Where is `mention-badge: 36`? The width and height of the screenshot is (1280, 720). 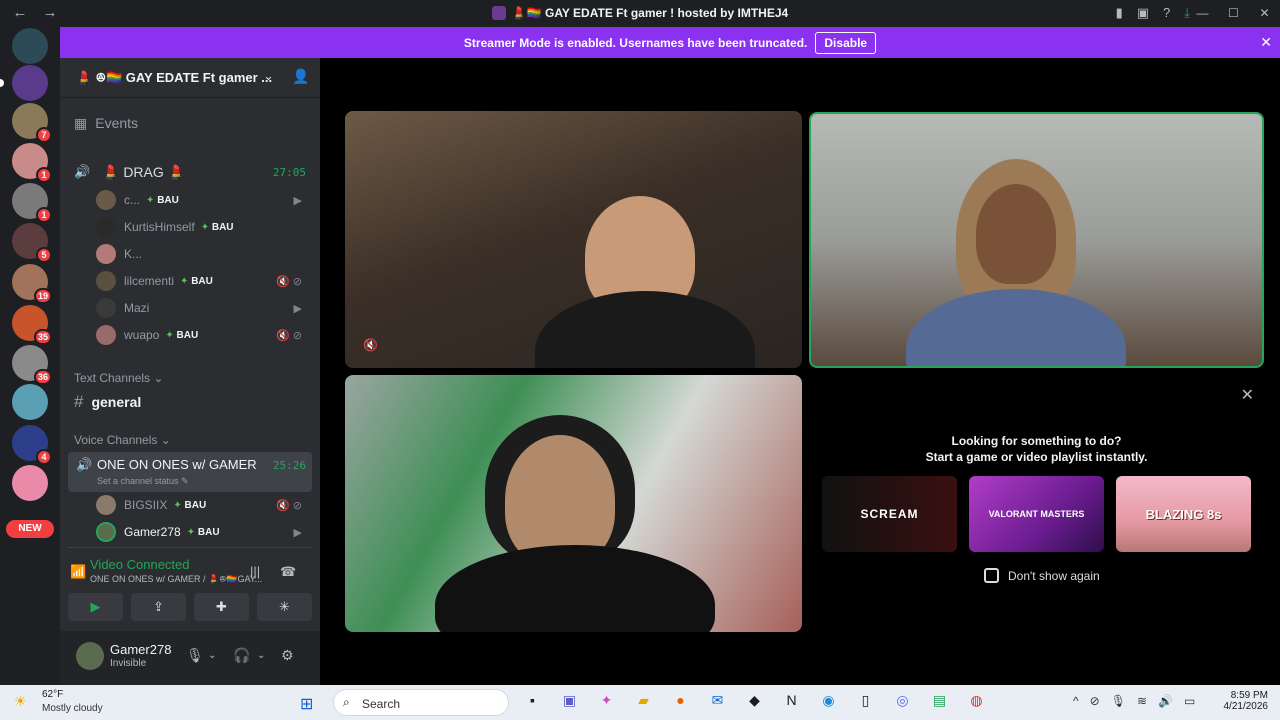 mention-badge: 36 is located at coordinates (42, 377).